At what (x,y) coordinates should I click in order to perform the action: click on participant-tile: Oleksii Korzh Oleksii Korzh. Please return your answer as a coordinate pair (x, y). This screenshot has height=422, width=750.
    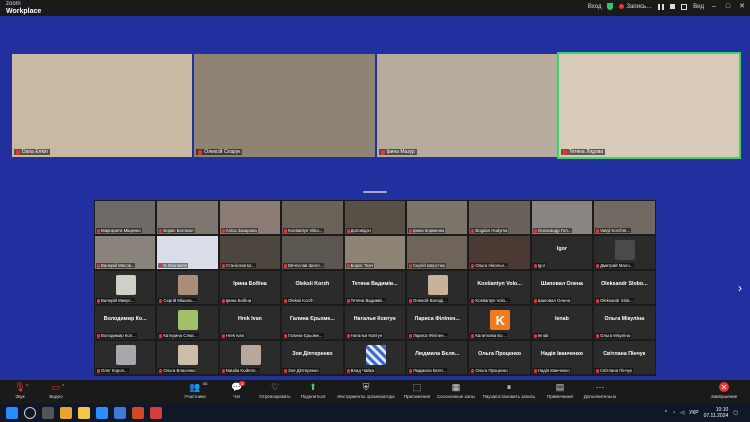
    Looking at the image, I should click on (312, 287).